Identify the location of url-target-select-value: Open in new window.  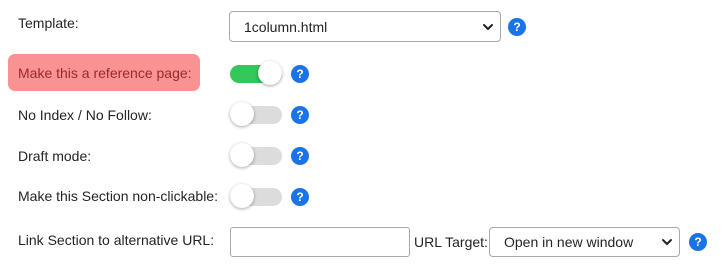
(569, 242).